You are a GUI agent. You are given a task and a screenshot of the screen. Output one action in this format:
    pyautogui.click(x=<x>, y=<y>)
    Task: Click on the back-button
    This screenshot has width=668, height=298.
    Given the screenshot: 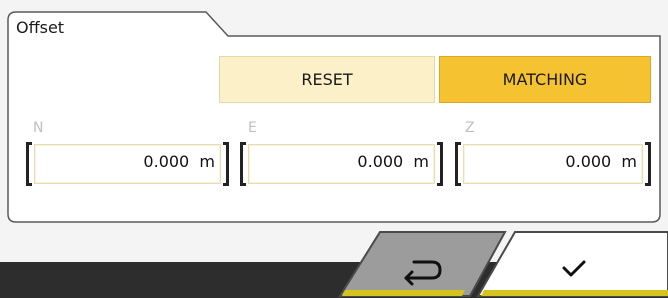 What is the action you would take?
    pyautogui.click(x=422, y=264)
    